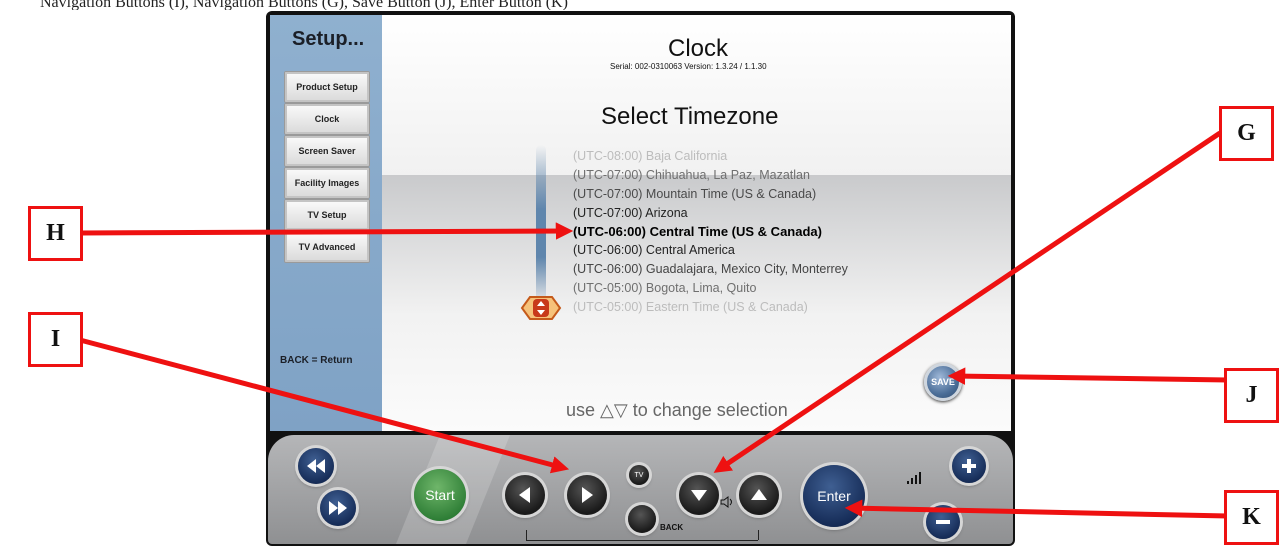  I want to click on arrow-j, so click(1088, 376).